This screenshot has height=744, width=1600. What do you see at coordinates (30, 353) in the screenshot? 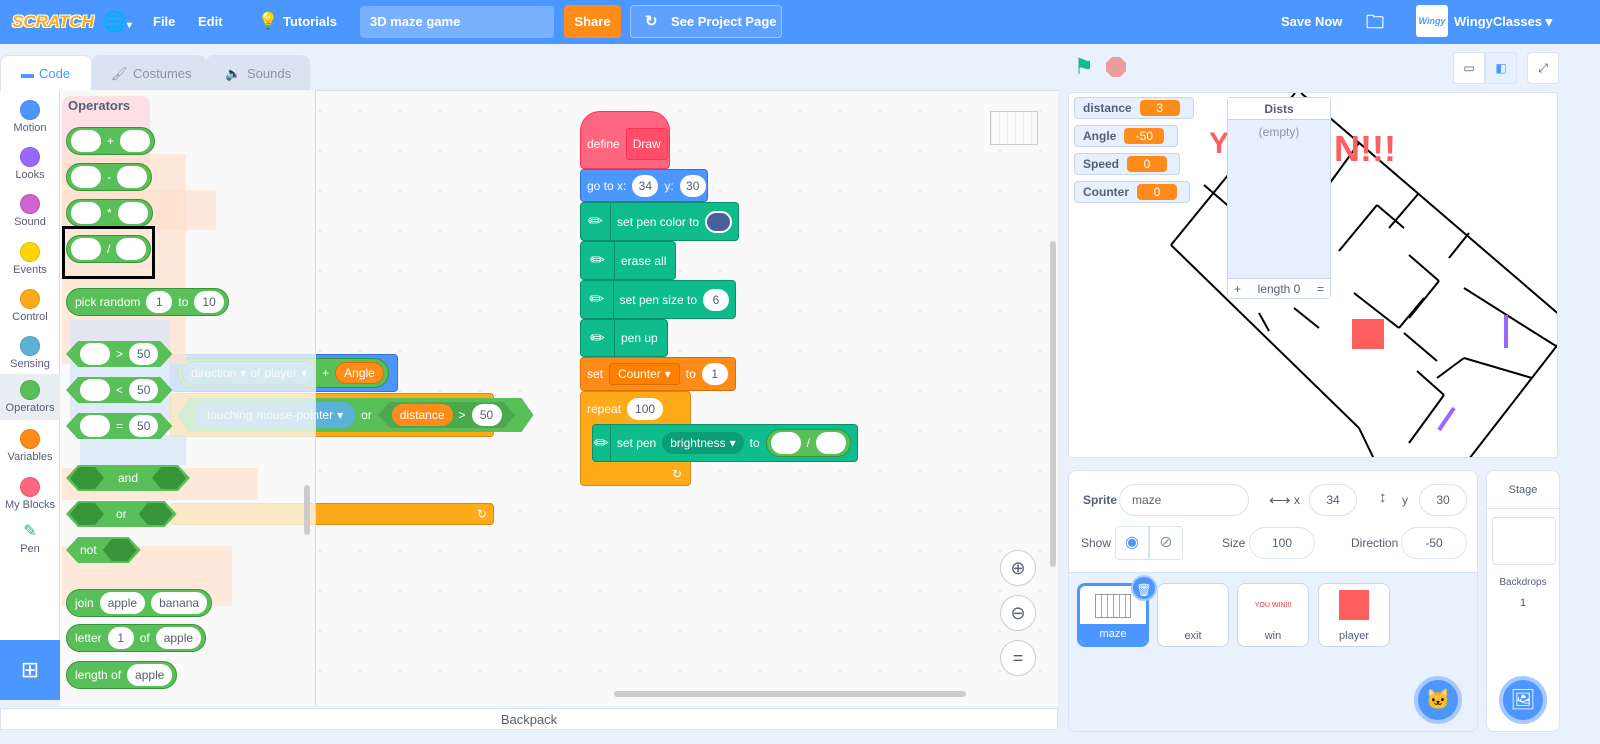
I see `category-sensing: Sensing` at bounding box center [30, 353].